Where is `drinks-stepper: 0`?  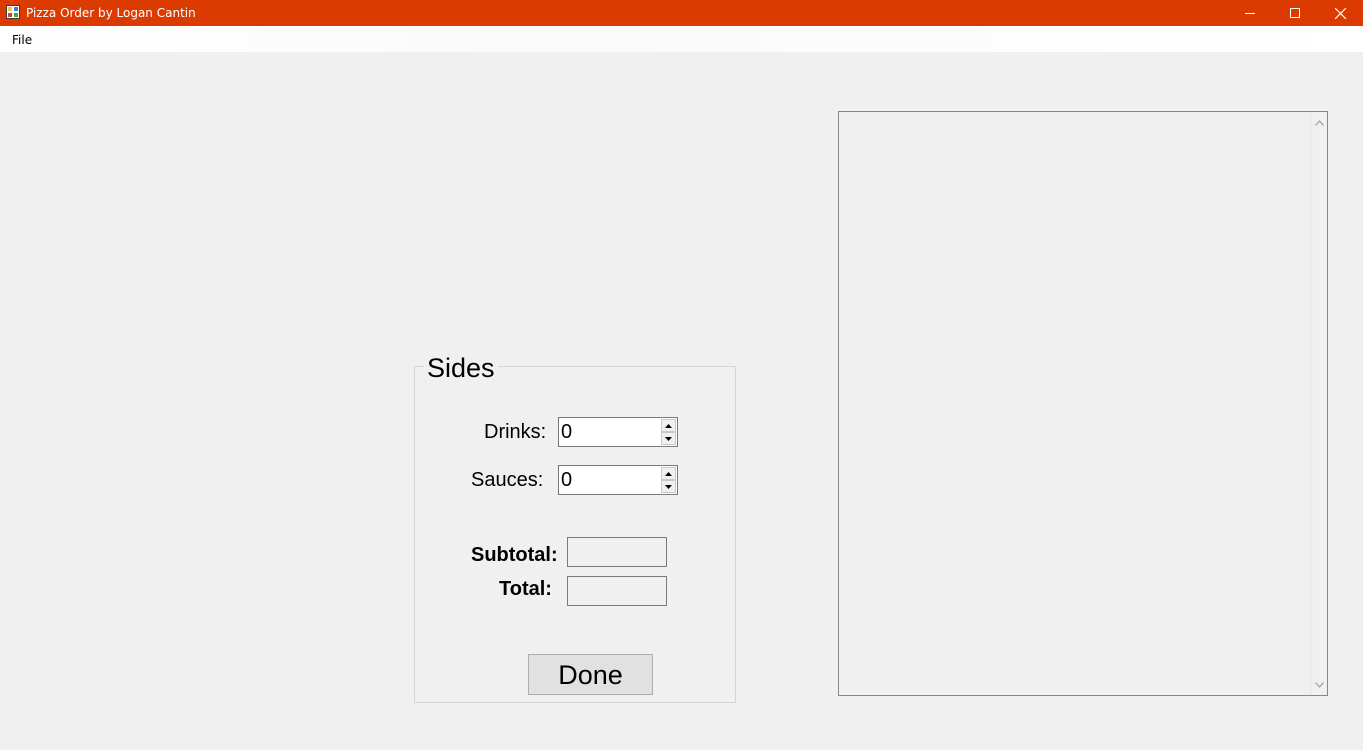
drinks-stepper: 0 is located at coordinates (618, 432).